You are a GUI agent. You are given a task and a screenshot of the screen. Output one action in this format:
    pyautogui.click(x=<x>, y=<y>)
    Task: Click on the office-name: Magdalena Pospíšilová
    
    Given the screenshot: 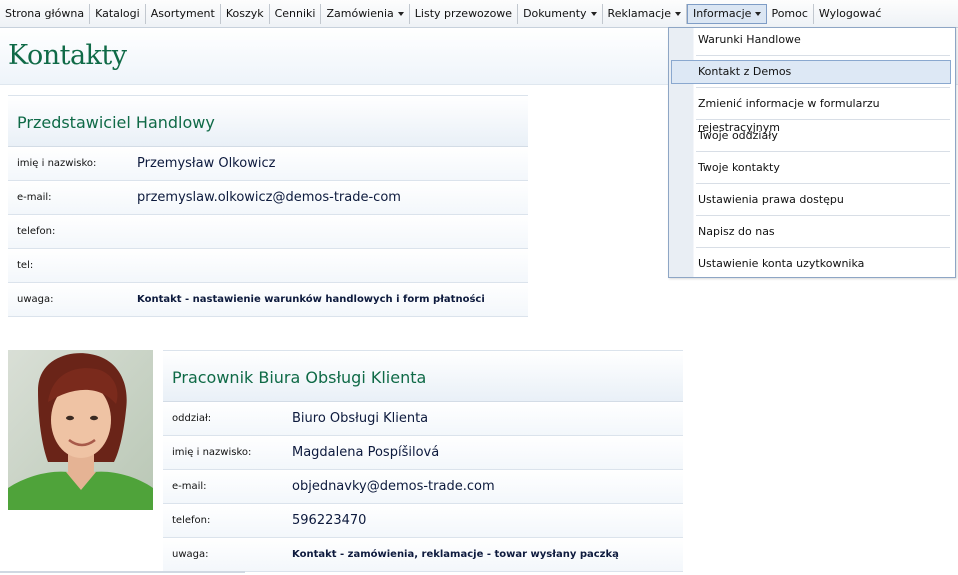 What is the action you would take?
    pyautogui.click(x=366, y=452)
    